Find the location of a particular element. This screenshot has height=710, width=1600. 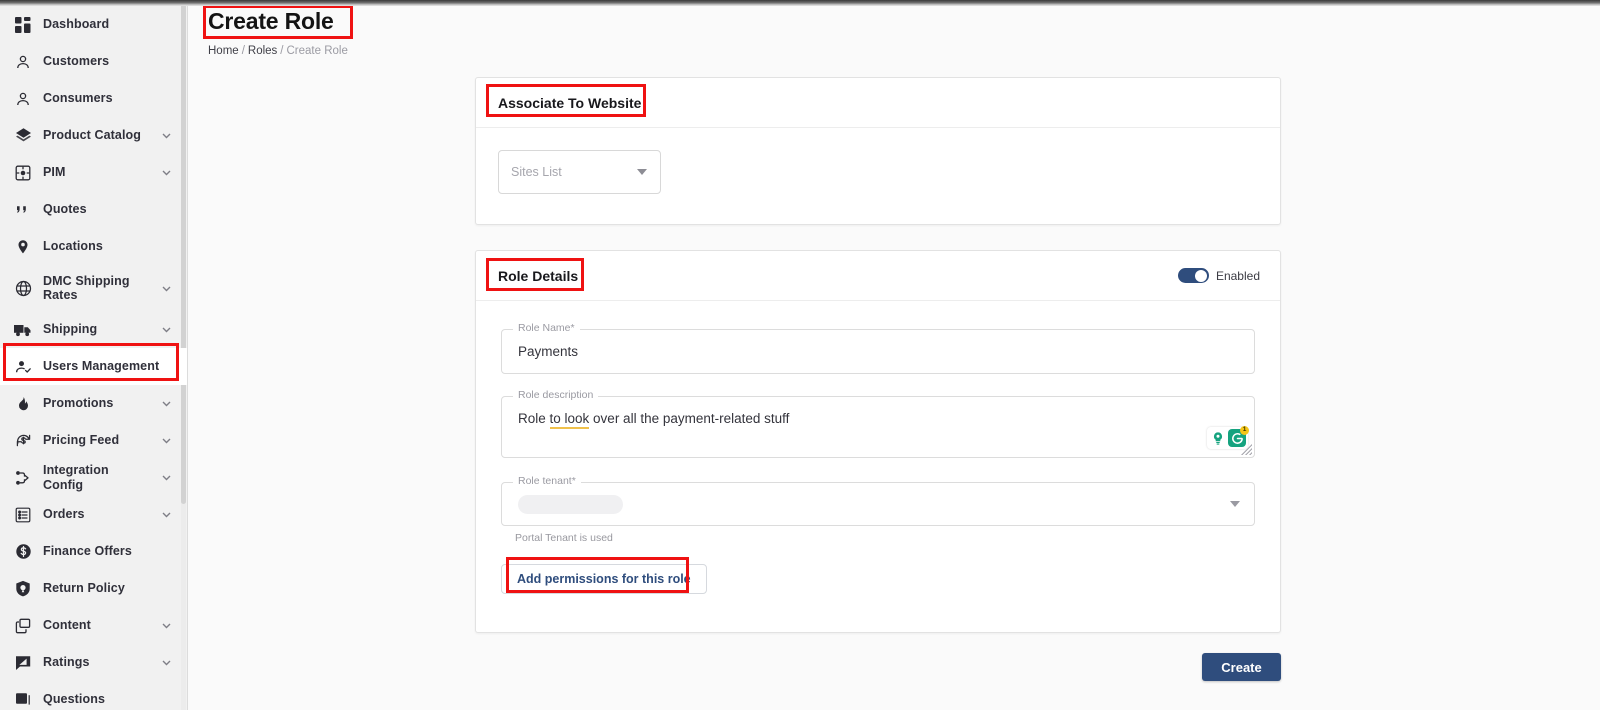

sidebar-item-promotions: Promotions is located at coordinates (93, 403).